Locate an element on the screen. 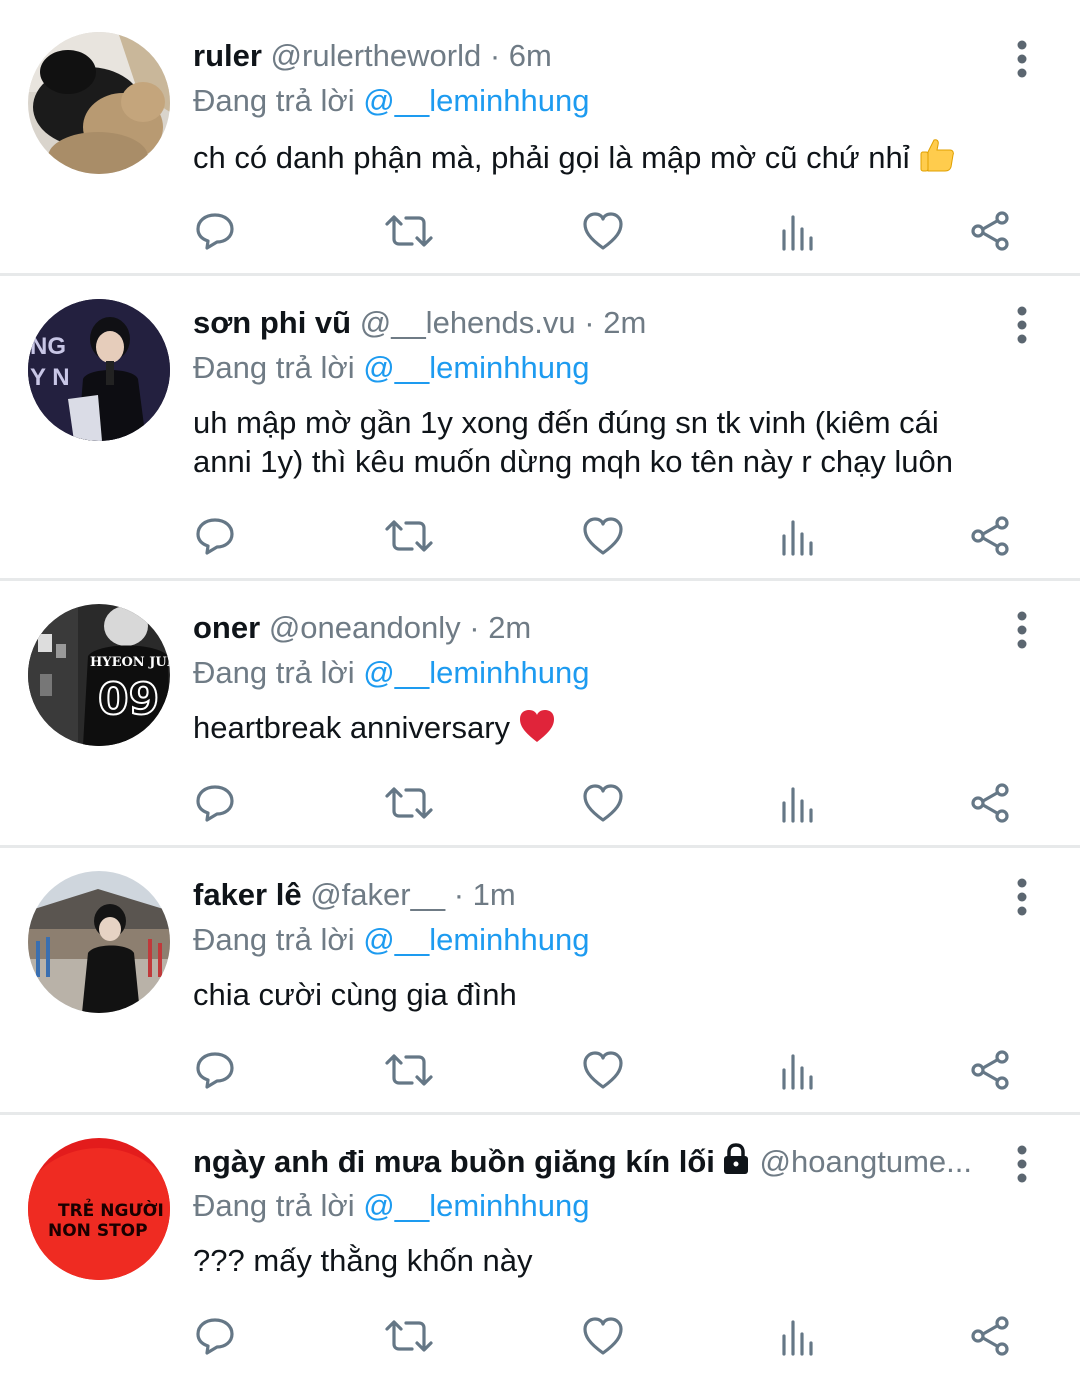  display-name: oner is located at coordinates (226, 627).